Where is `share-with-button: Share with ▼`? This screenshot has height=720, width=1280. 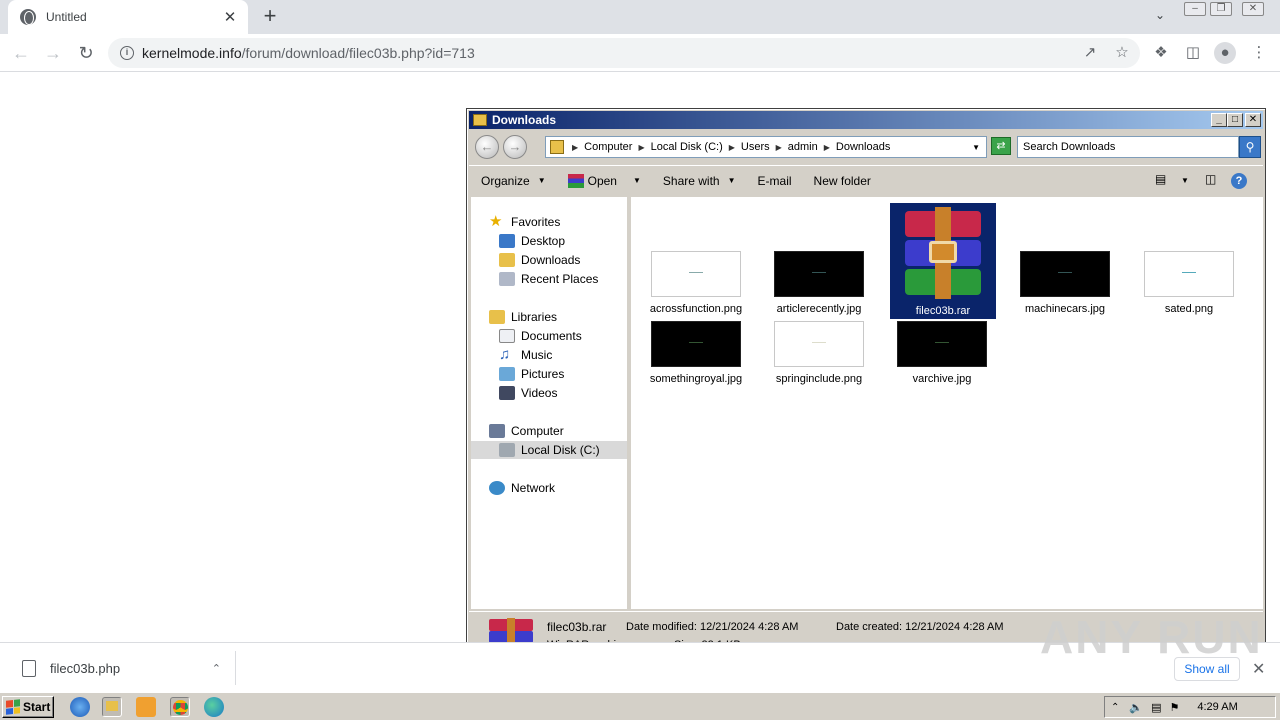 share-with-button: Share with ▼ is located at coordinates (699, 181).